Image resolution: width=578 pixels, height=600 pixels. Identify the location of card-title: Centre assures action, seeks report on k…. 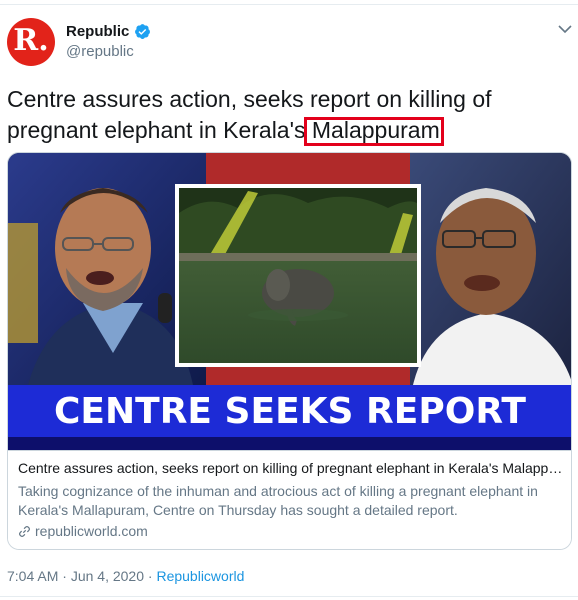
(290, 468).